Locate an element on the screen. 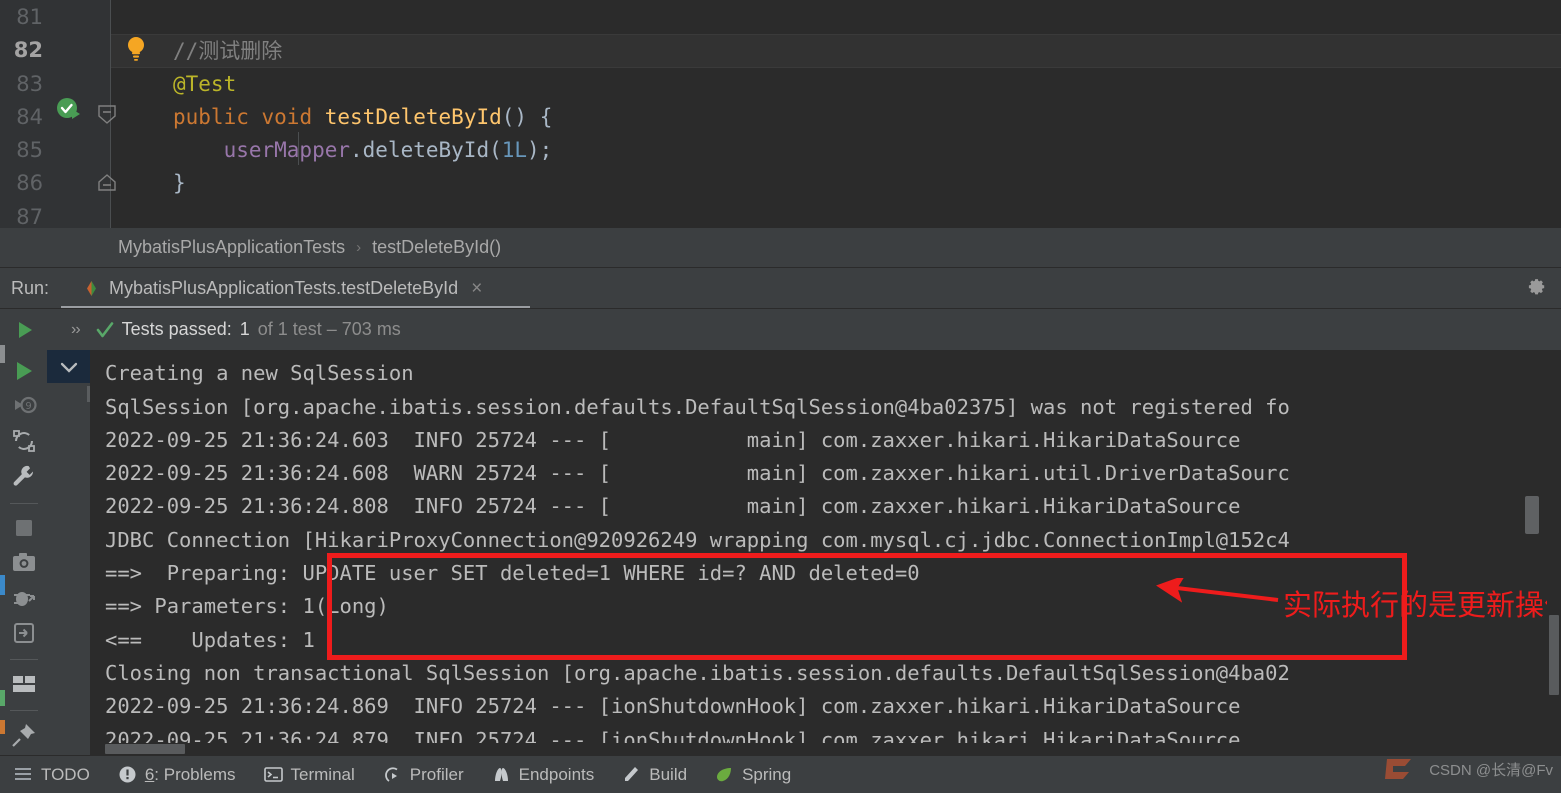 The height and width of the screenshot is (793, 1561). closing-brace: } is located at coordinates (179, 183).